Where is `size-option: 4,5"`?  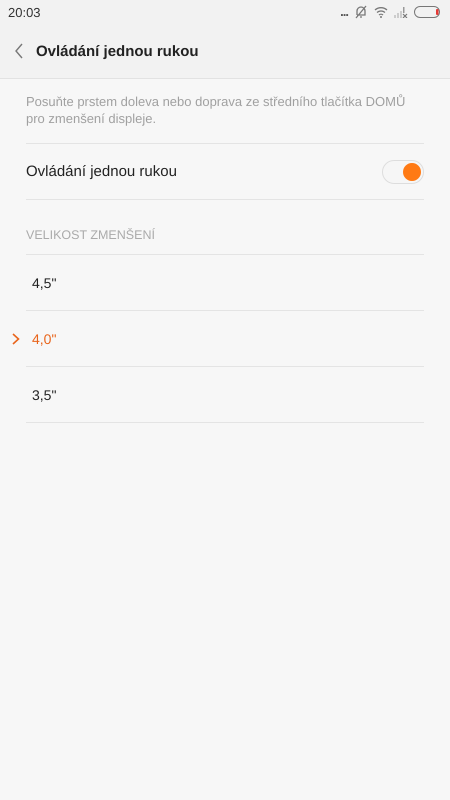
size-option: 4,5" is located at coordinates (225, 283).